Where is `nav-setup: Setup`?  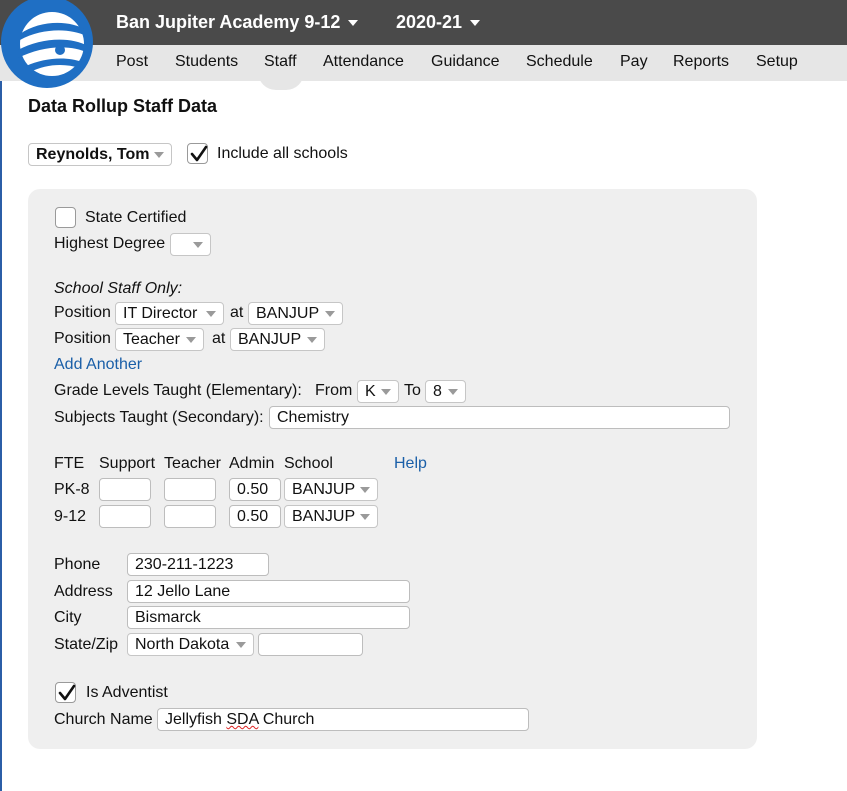
nav-setup: Setup is located at coordinates (777, 62).